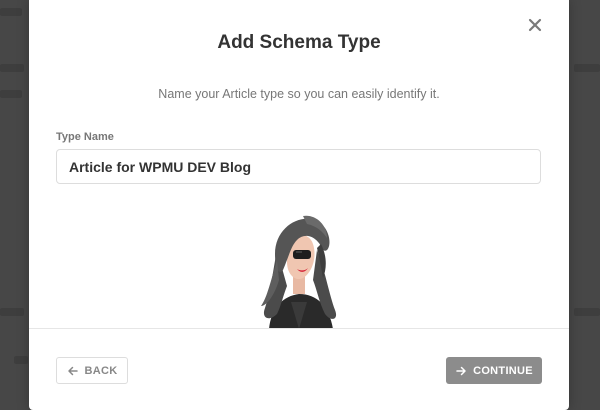 Image resolution: width=600 pixels, height=410 pixels. What do you see at coordinates (299, 42) in the screenshot?
I see `modal-title: Add Schema Type` at bounding box center [299, 42].